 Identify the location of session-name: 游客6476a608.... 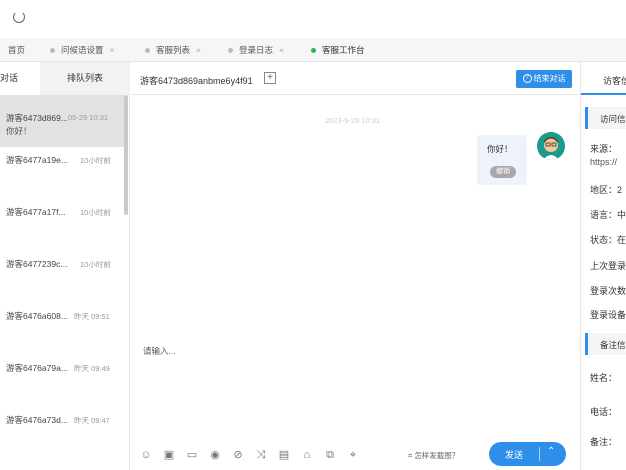
(37, 316).